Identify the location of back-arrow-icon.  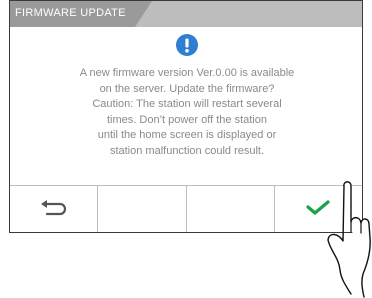
(54, 210).